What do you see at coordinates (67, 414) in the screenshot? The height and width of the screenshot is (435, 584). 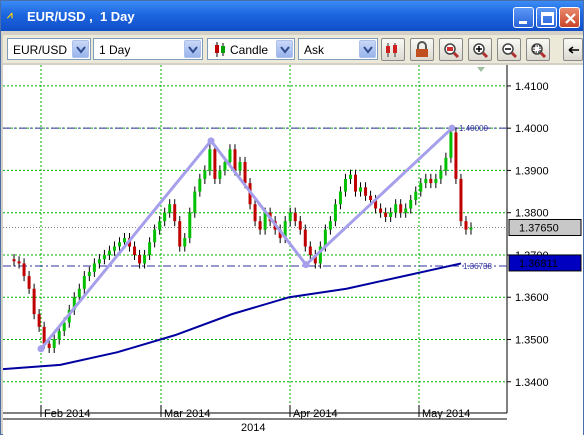 I see `x-tick-label: Feb 2014` at bounding box center [67, 414].